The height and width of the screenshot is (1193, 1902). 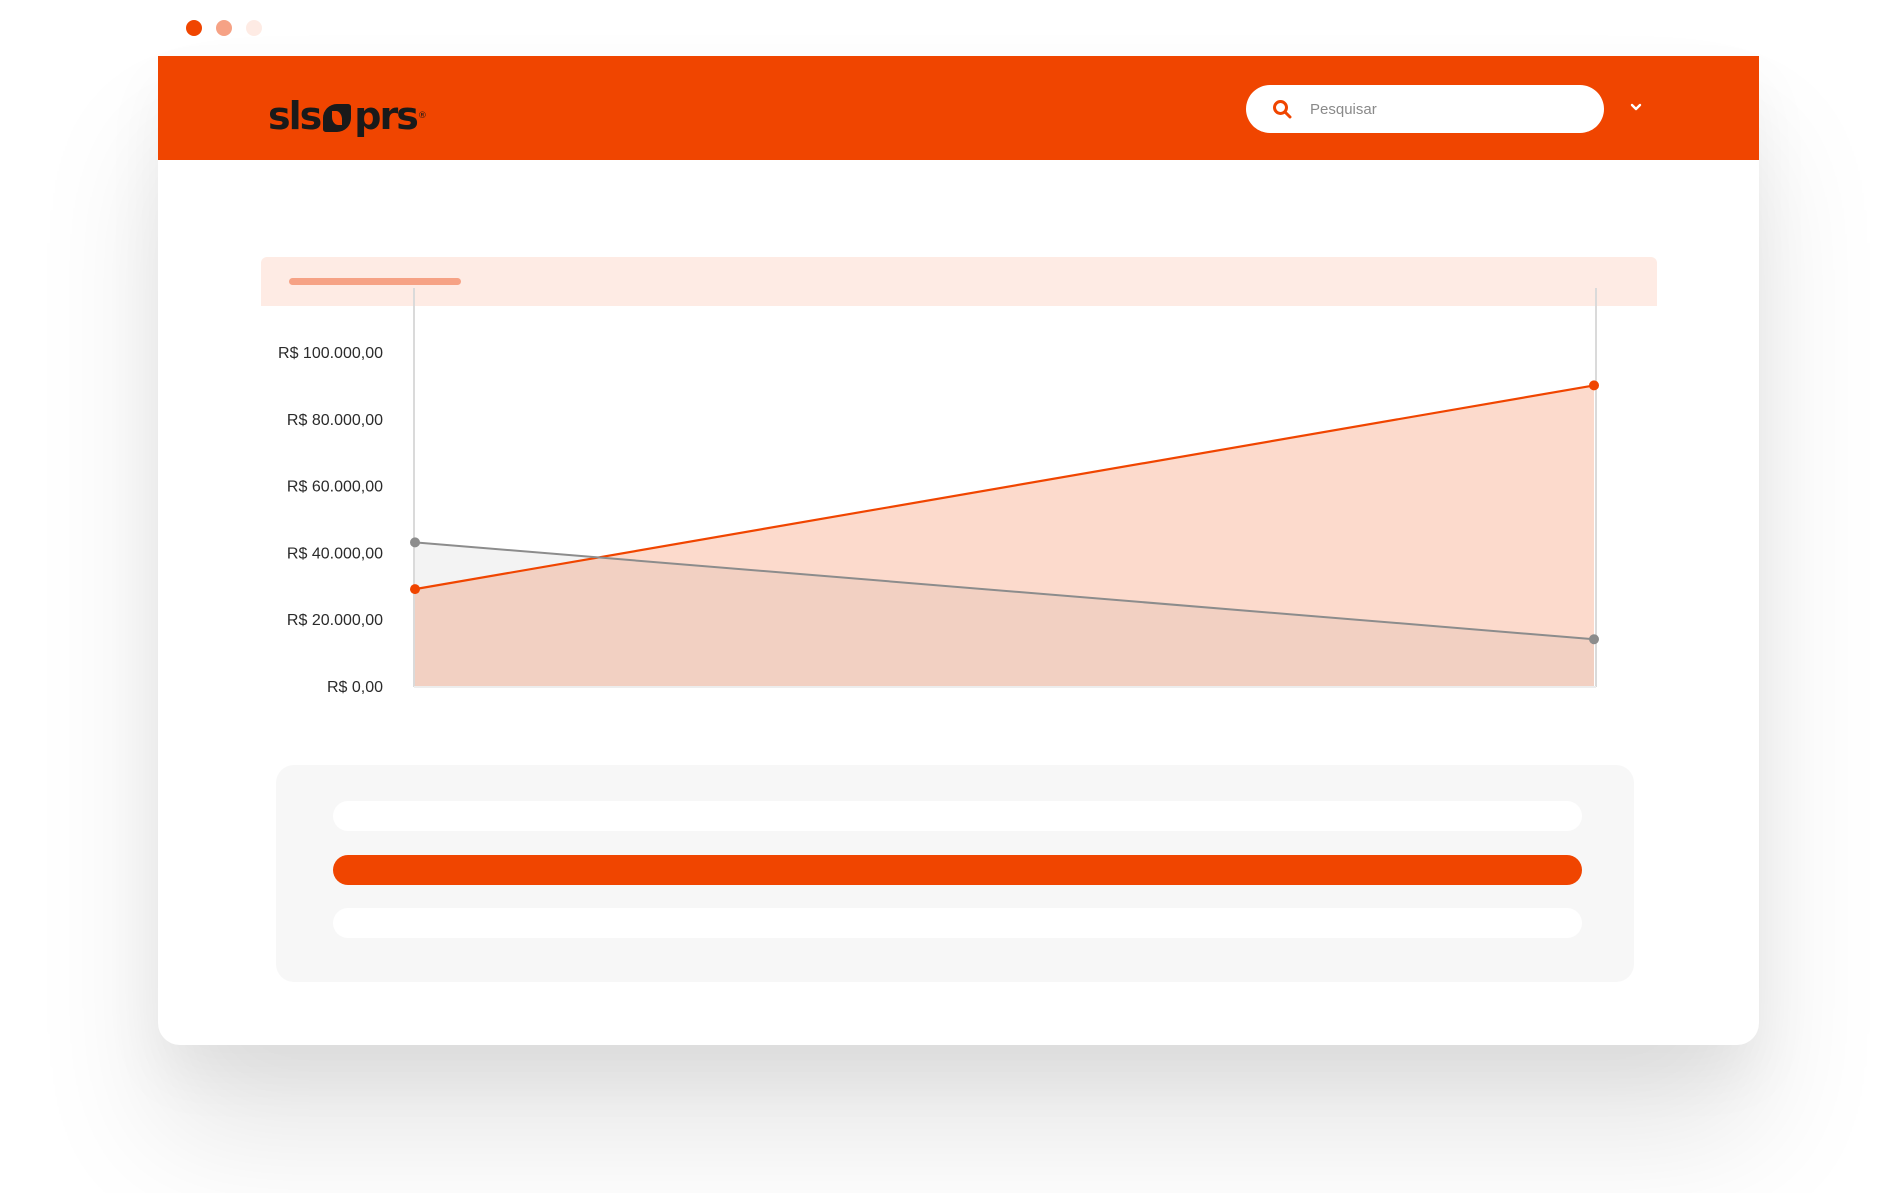 I want to click on list-item-selected, so click(x=957, y=870).